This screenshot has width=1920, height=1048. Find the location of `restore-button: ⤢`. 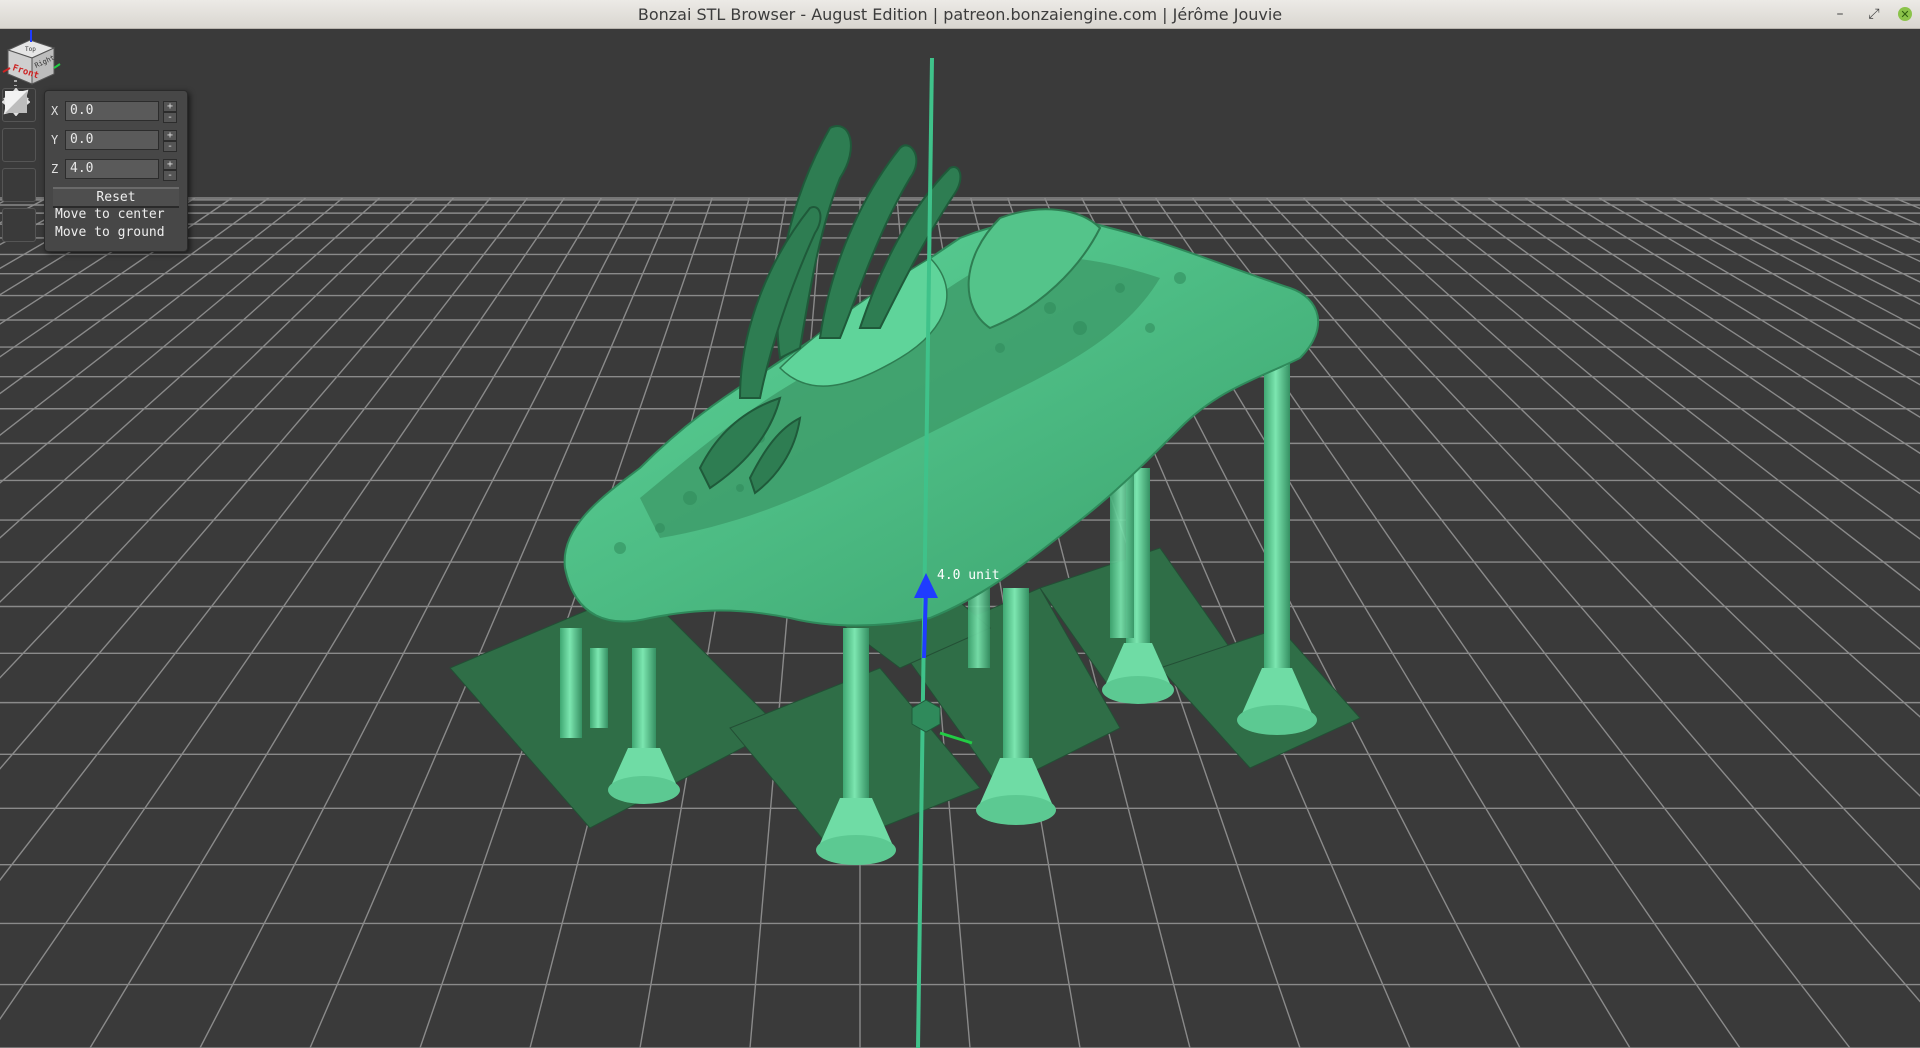

restore-button: ⤢ is located at coordinates (1874, 14).